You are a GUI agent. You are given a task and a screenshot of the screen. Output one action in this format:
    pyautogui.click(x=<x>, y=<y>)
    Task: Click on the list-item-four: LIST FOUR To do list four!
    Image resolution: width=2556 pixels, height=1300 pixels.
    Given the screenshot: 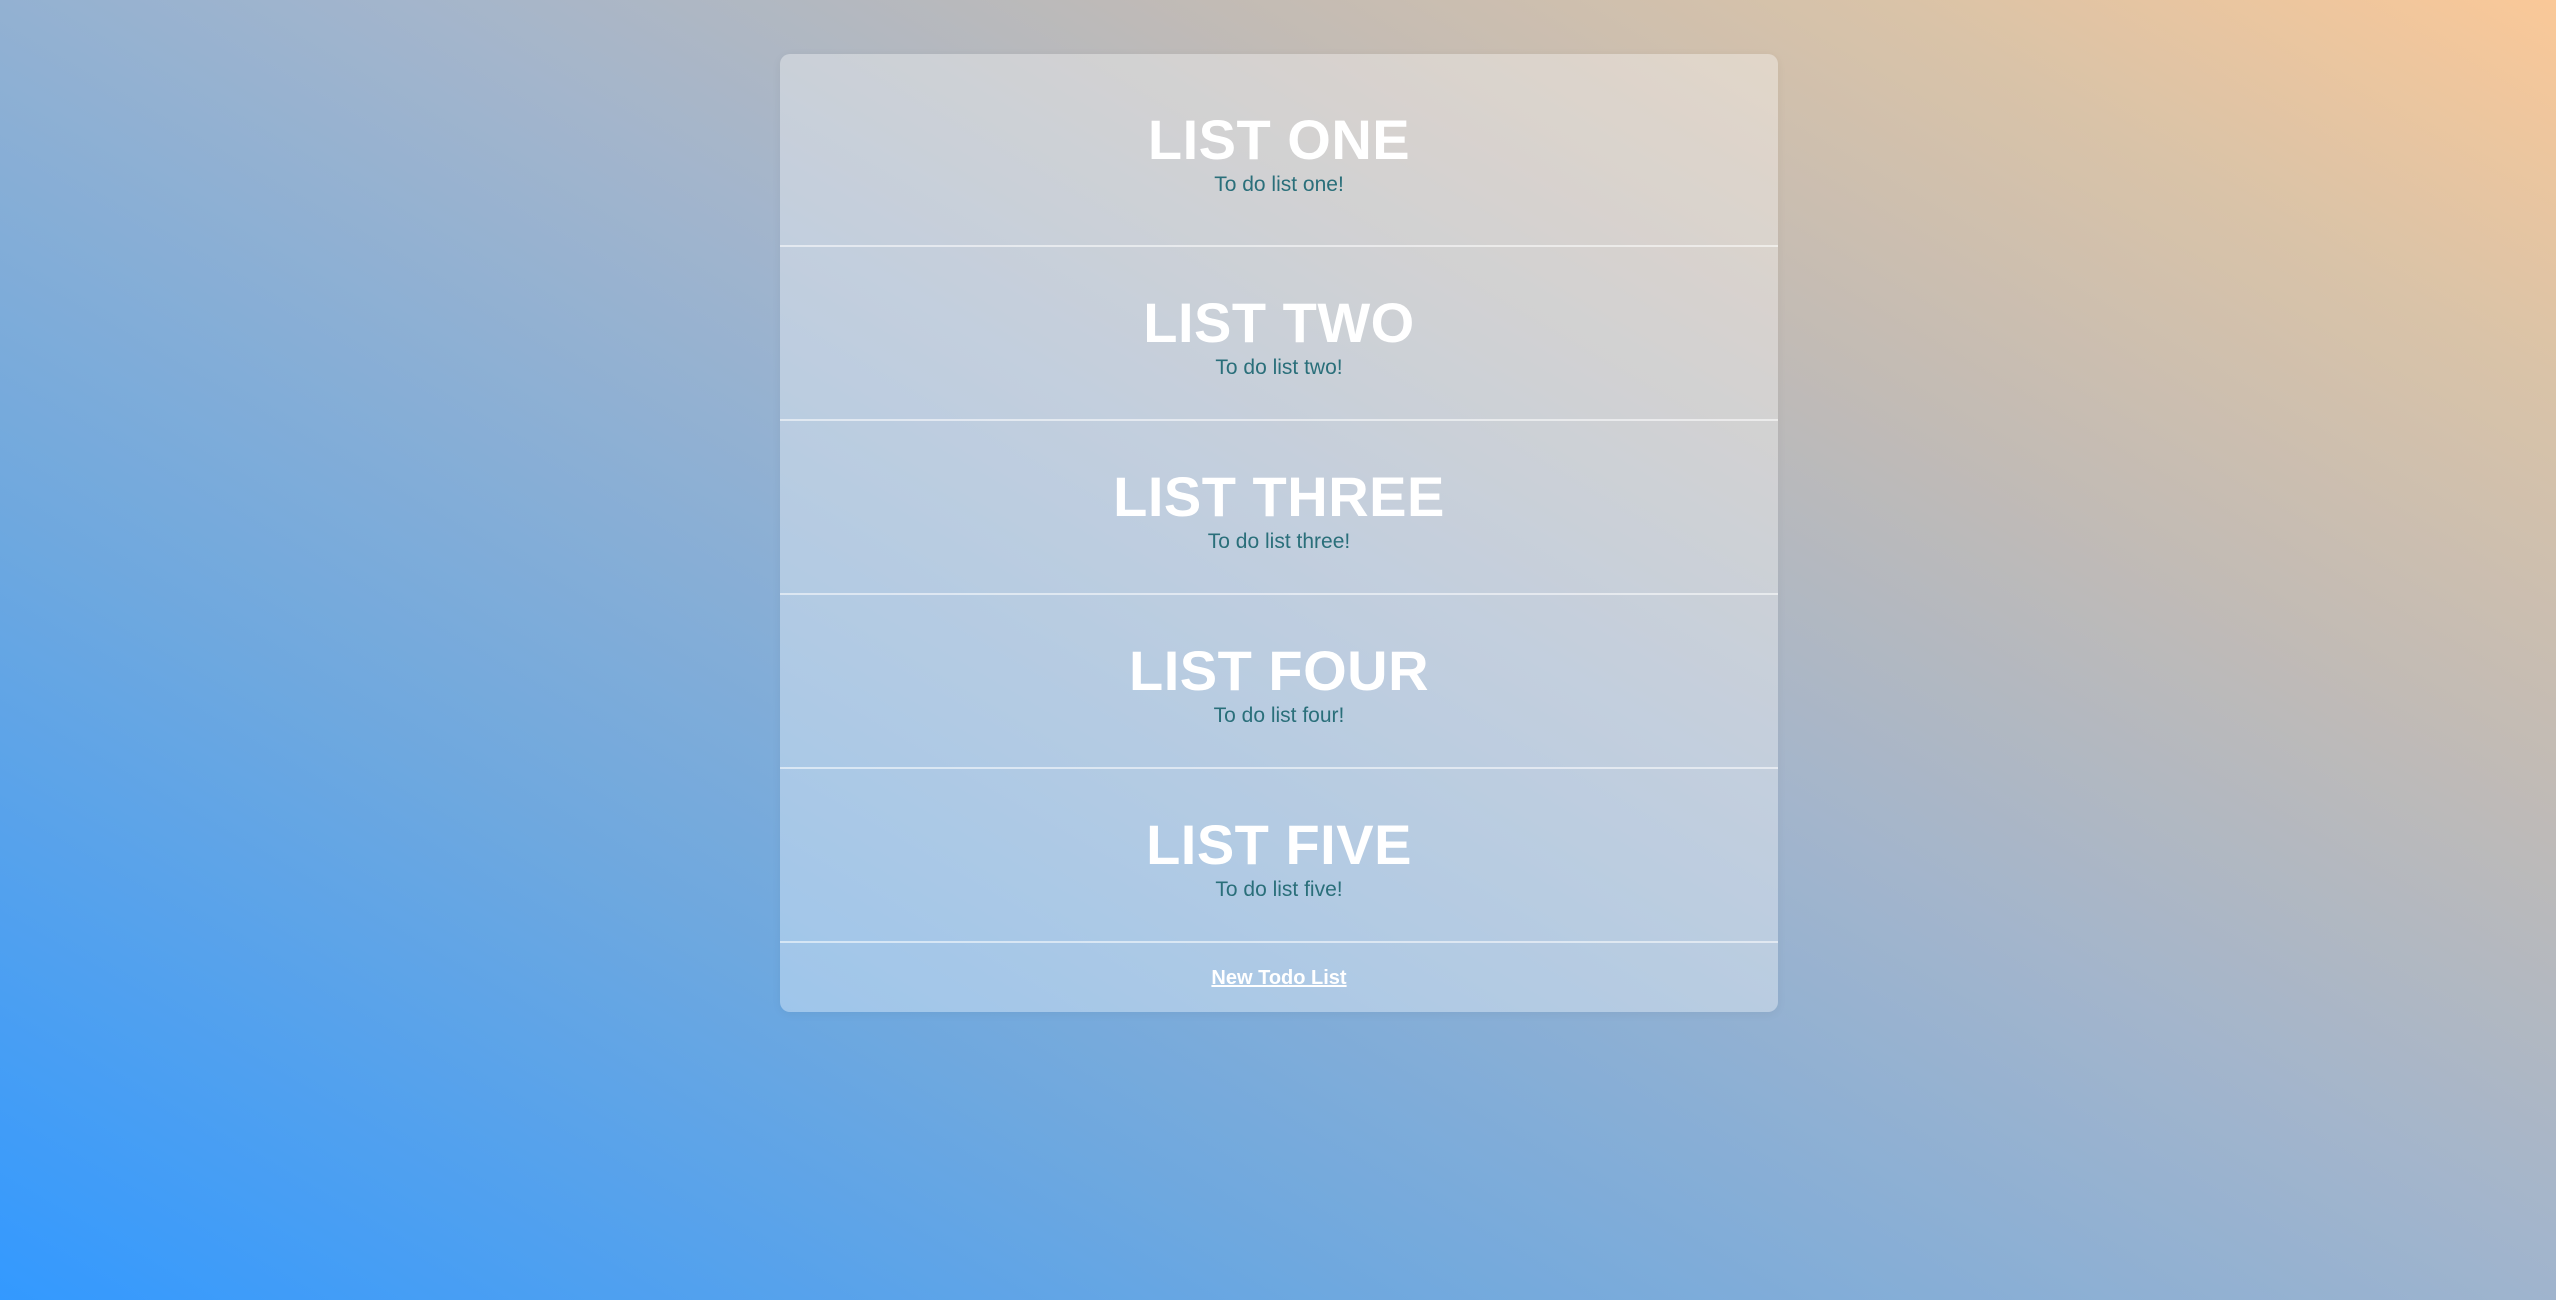 What is the action you would take?
    pyautogui.click(x=1279, y=682)
    